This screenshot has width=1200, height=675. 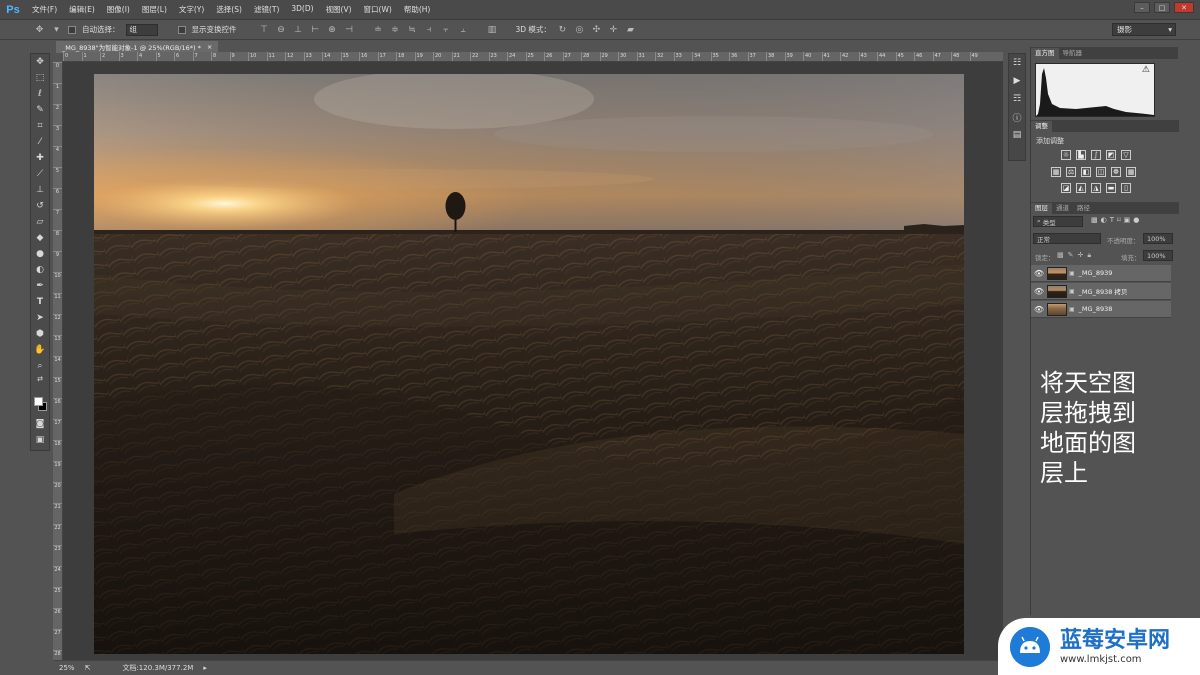 I want to click on menu-item: 3D(D), so click(x=302, y=9).